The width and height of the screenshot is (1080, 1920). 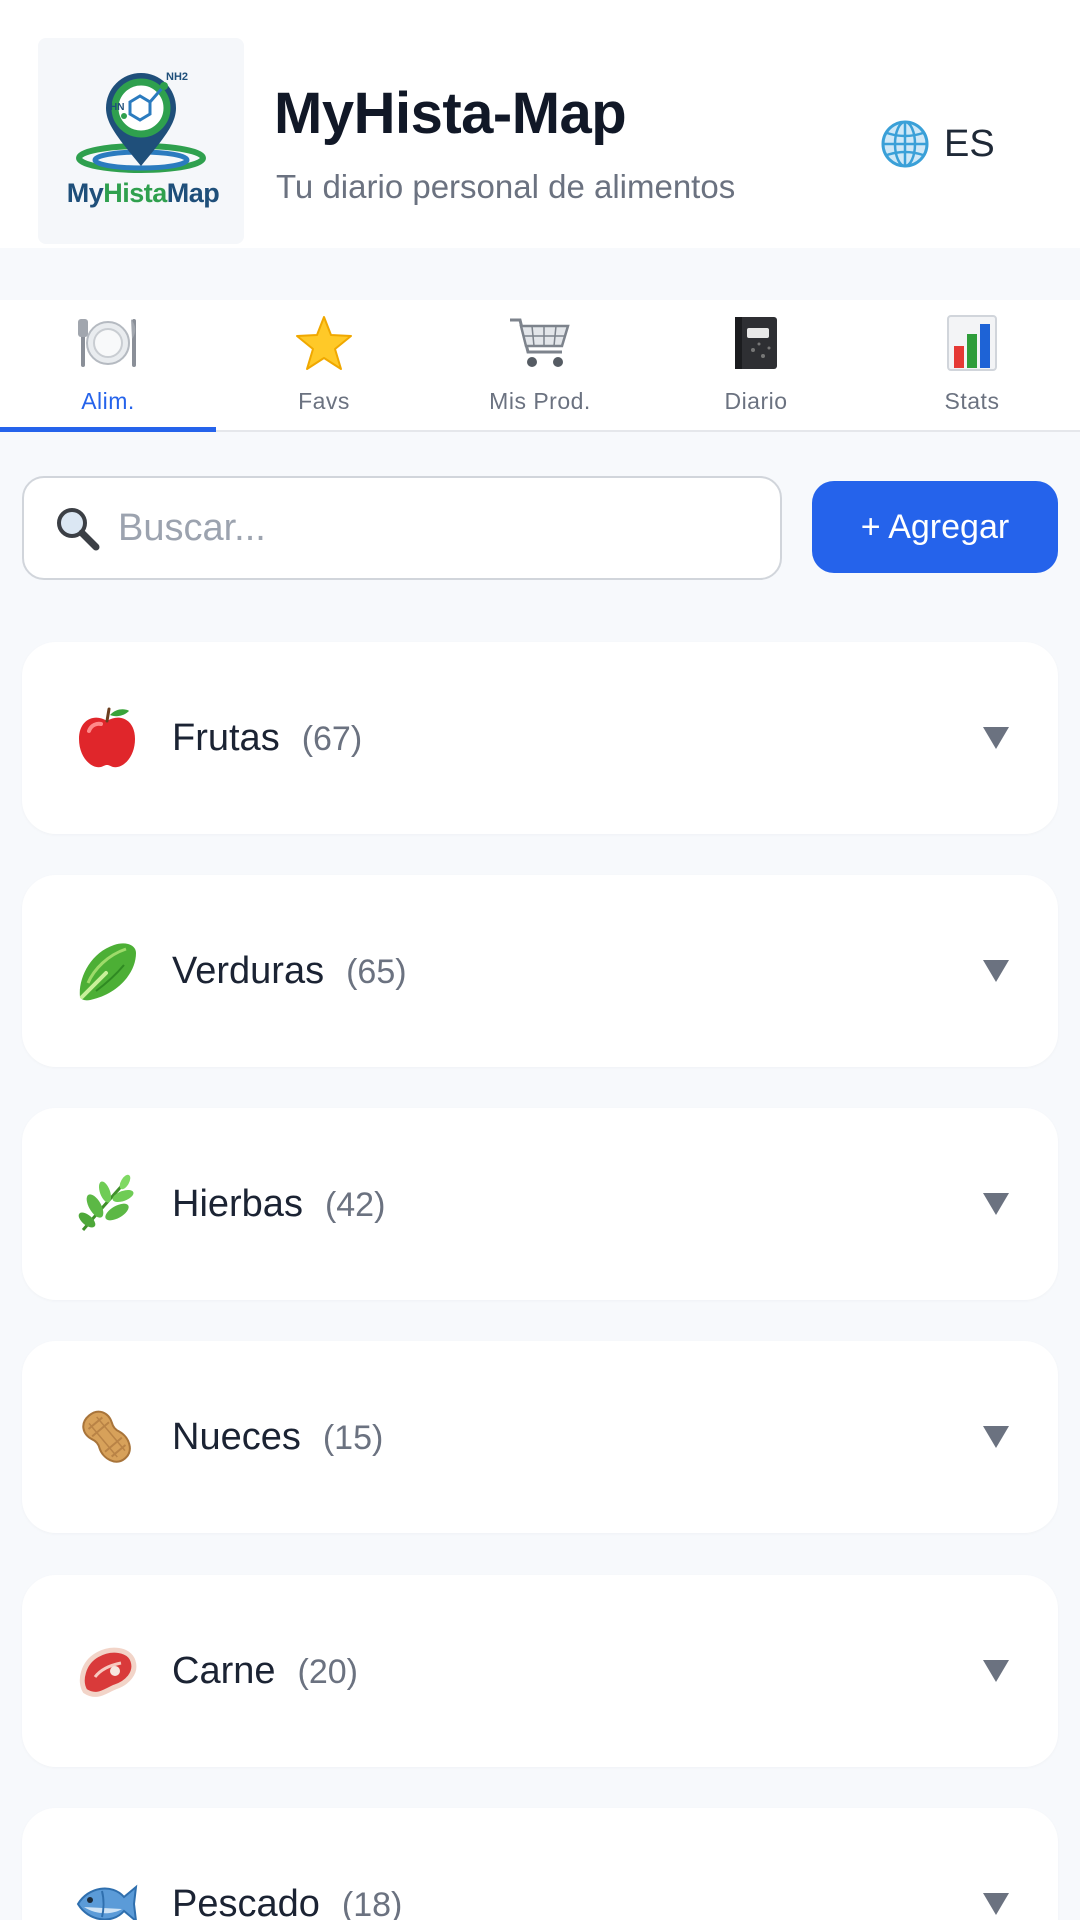 I want to click on plate-icon, so click(x=107, y=343).